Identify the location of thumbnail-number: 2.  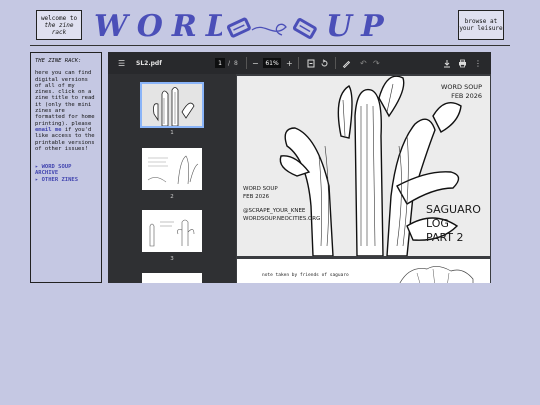
(172, 197).